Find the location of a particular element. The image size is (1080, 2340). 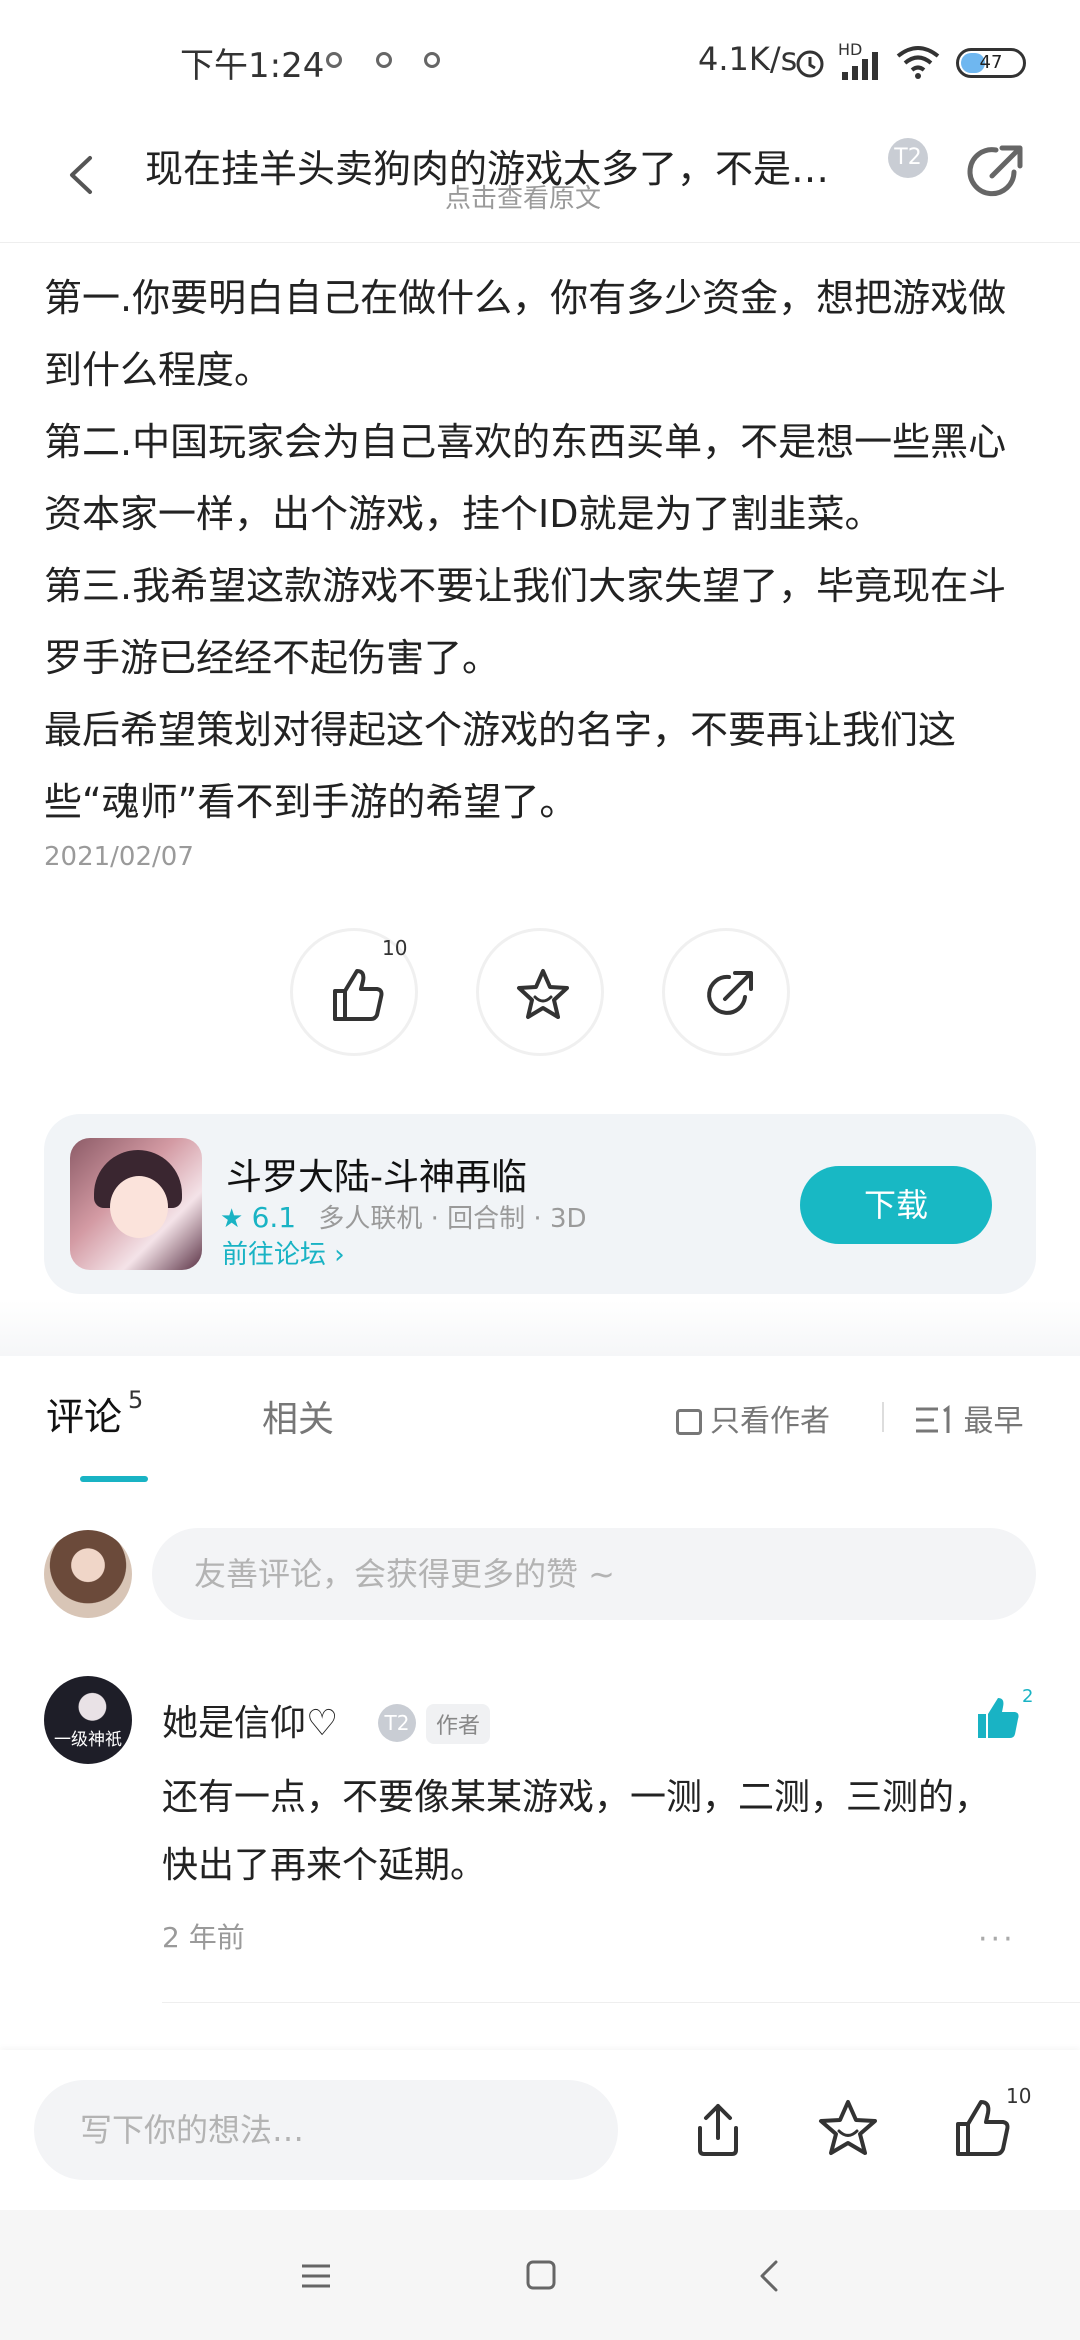

battery-level: 47 is located at coordinates (991, 62).